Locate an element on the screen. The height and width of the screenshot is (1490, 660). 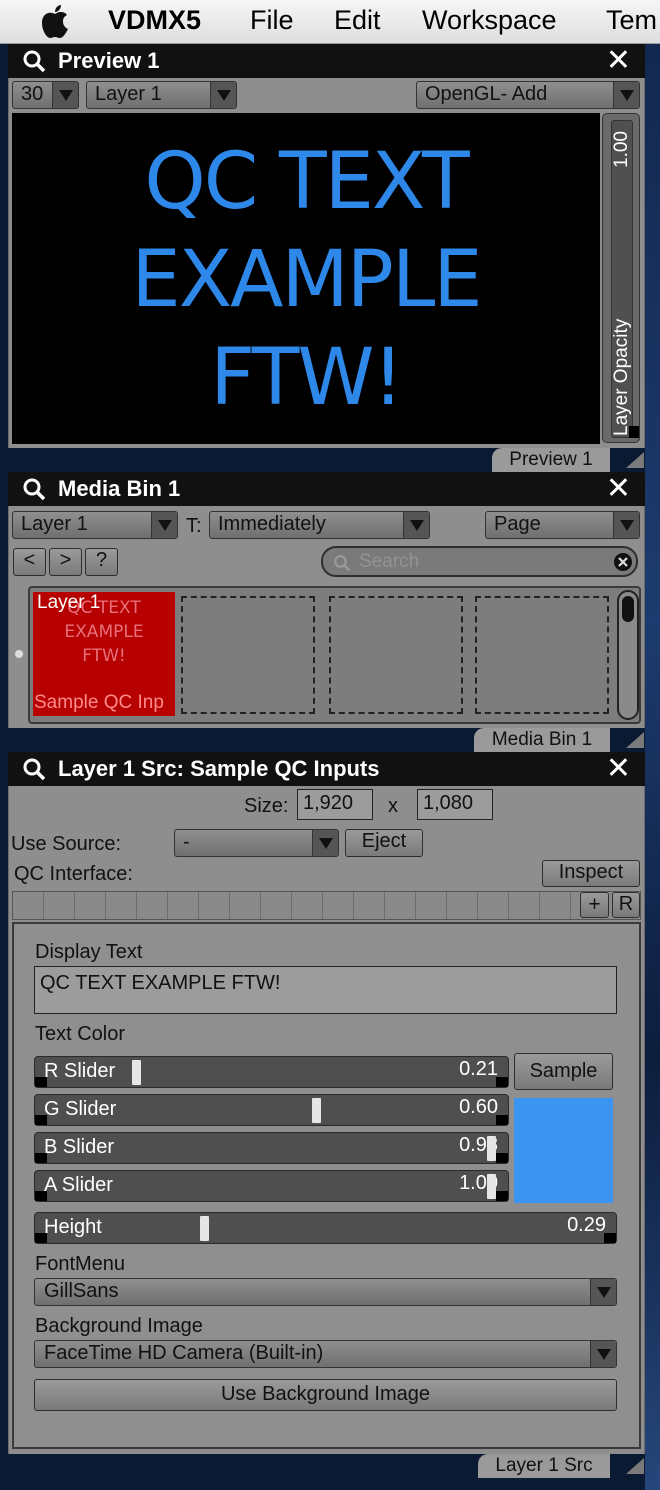
b-slider: B Slider 0.98 is located at coordinates (271, 1148).